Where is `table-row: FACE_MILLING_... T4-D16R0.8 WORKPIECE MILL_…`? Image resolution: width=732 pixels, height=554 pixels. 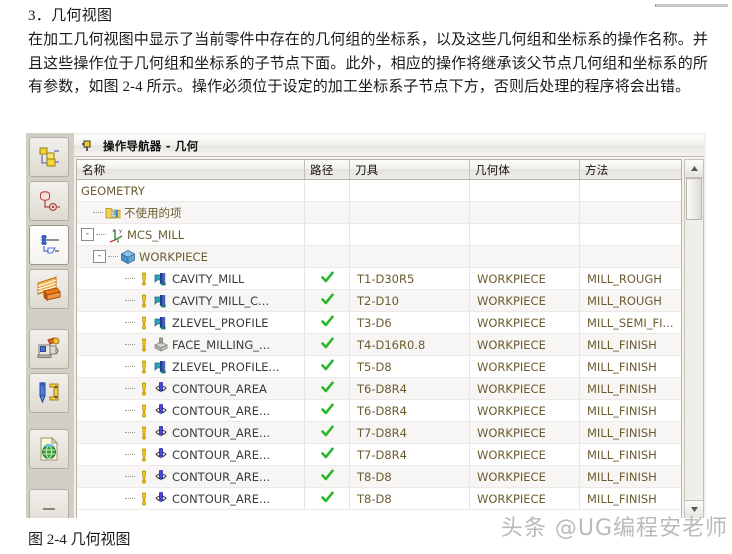
table-row: FACE_MILLING_... T4-D16R0.8 WORKPIECE MILL_… is located at coordinates (379, 345).